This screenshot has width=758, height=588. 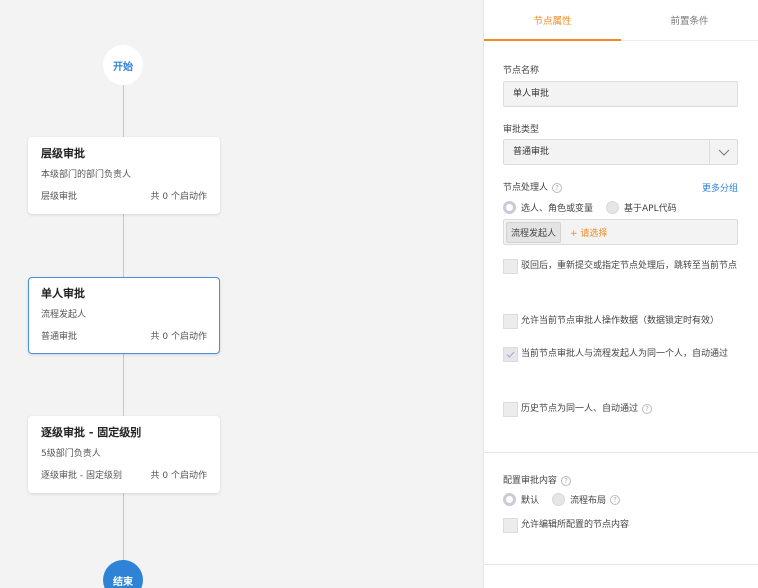 I want to click on node-assignee: 本级部门的部门负责人, so click(x=86, y=175).